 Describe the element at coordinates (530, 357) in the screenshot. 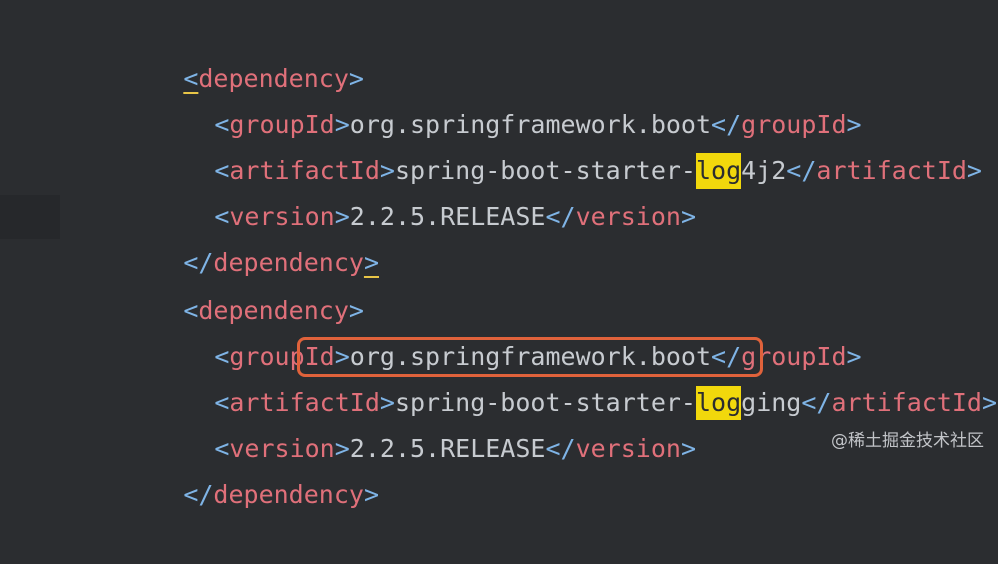

I see `annotation-box` at that location.